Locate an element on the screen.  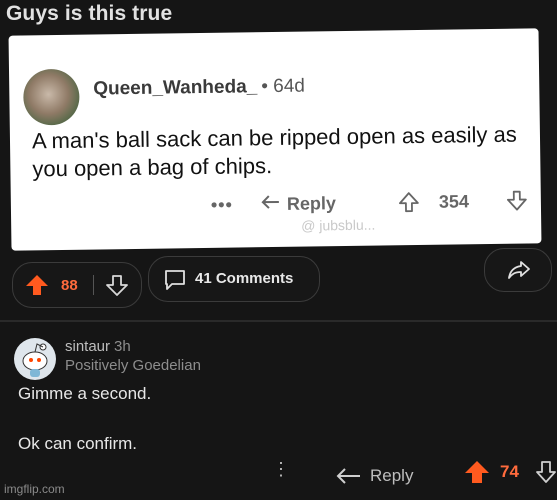
comment-upvote-icon is located at coordinates (477, 472).